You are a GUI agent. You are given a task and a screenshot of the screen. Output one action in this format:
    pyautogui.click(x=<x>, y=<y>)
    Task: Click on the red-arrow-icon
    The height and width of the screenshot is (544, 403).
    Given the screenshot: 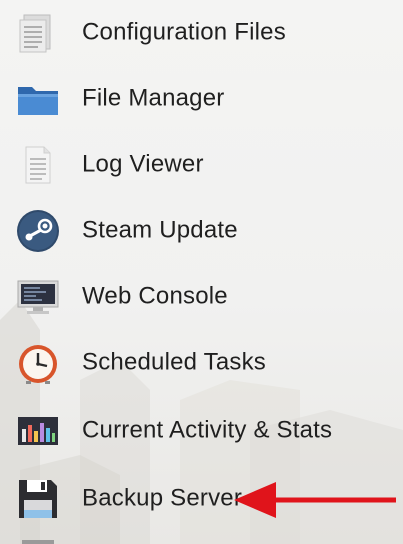 What is the action you would take?
    pyautogui.click(x=315, y=500)
    